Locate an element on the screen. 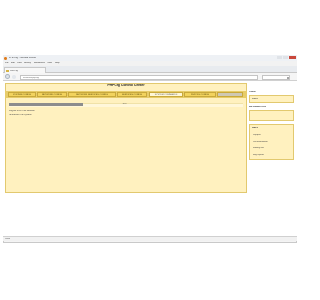 This screenshot has width=320, height=300. close-button is located at coordinates (292, 57).